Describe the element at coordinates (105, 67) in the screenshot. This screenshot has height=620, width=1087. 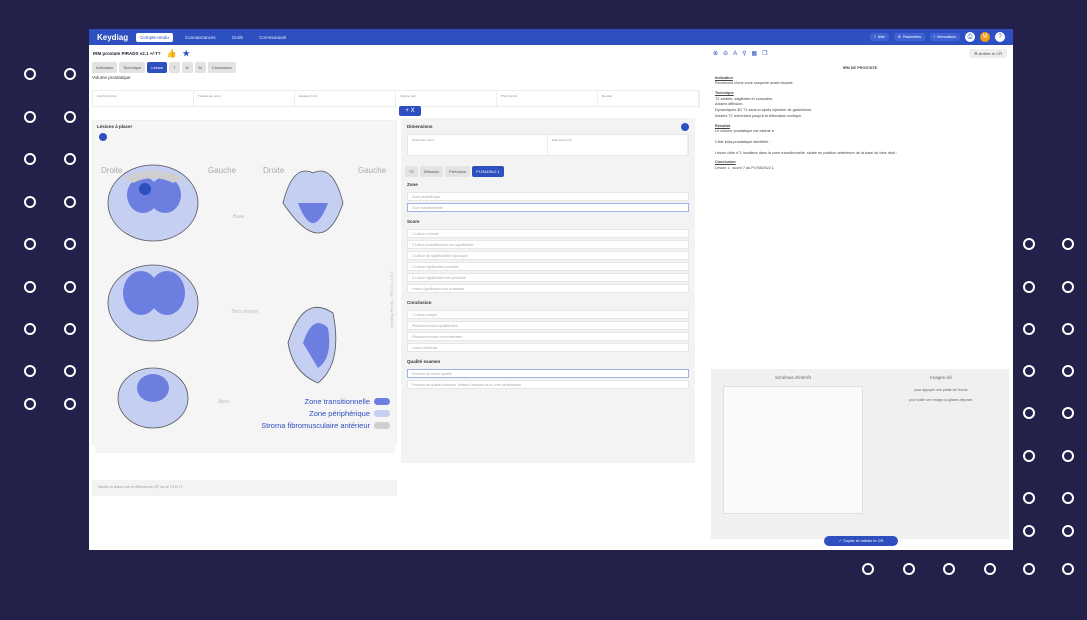
I see `tab-indication: Indication` at that location.